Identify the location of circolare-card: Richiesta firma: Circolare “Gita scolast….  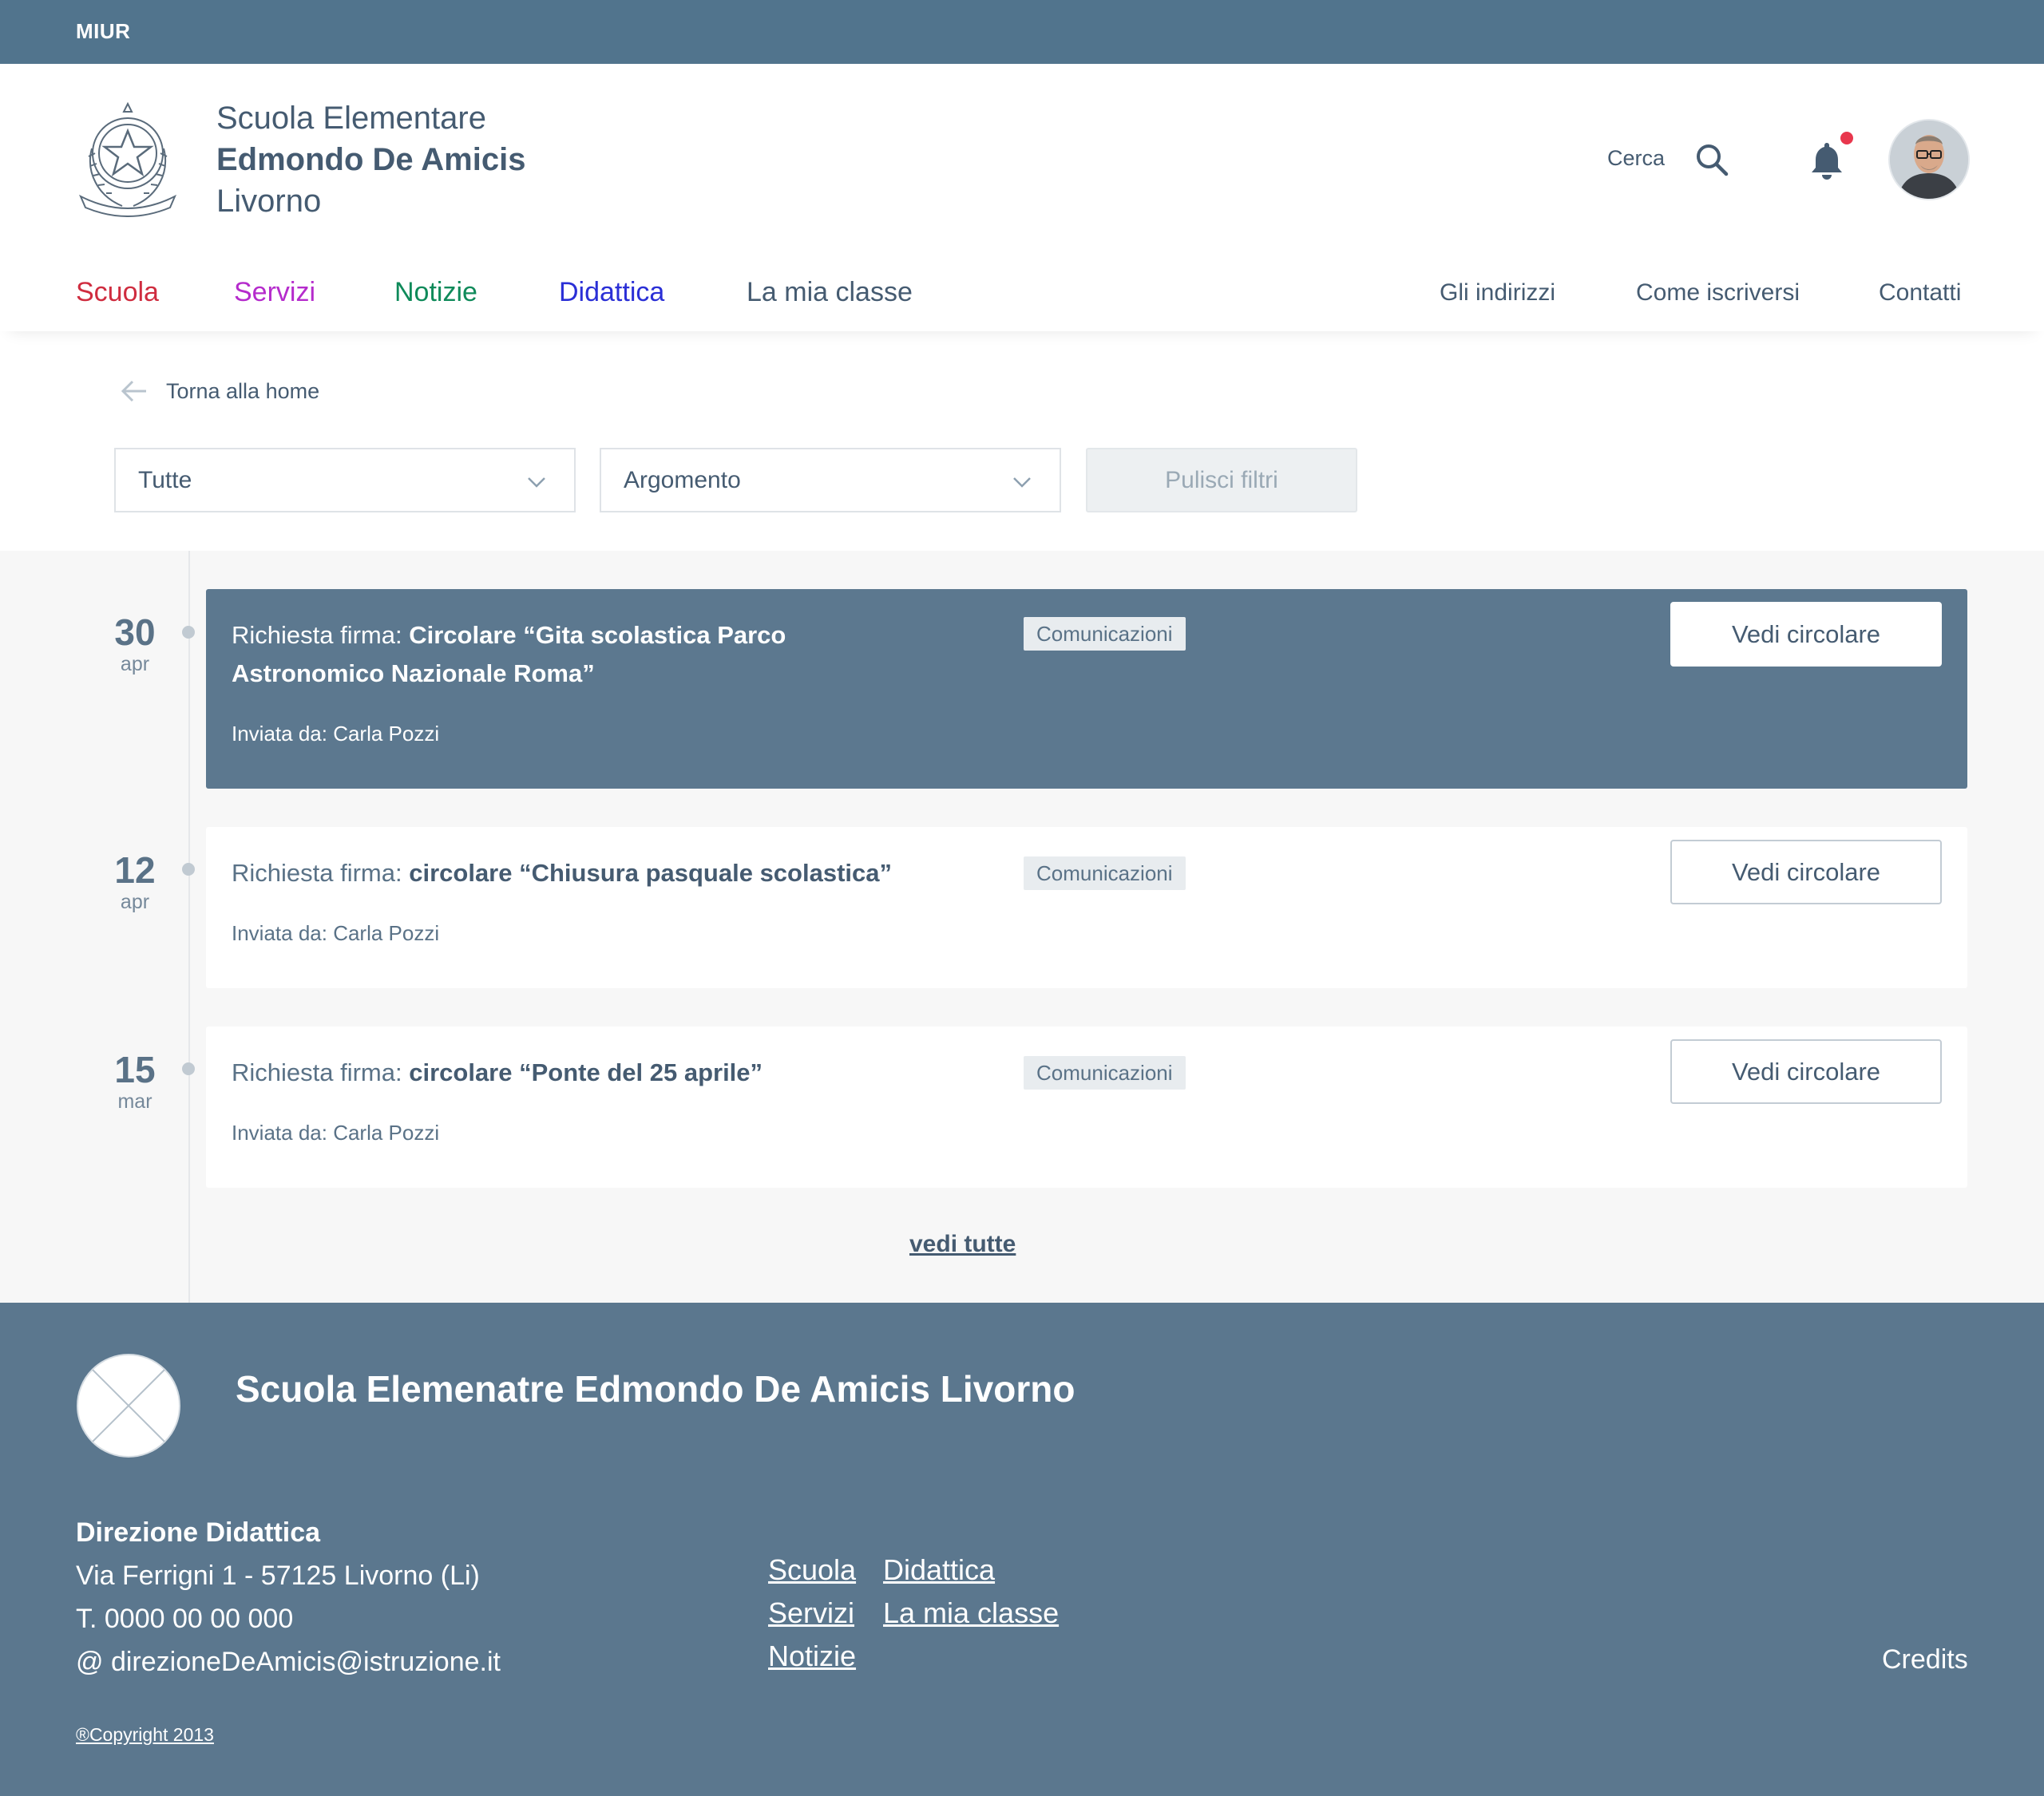
(1086, 689).